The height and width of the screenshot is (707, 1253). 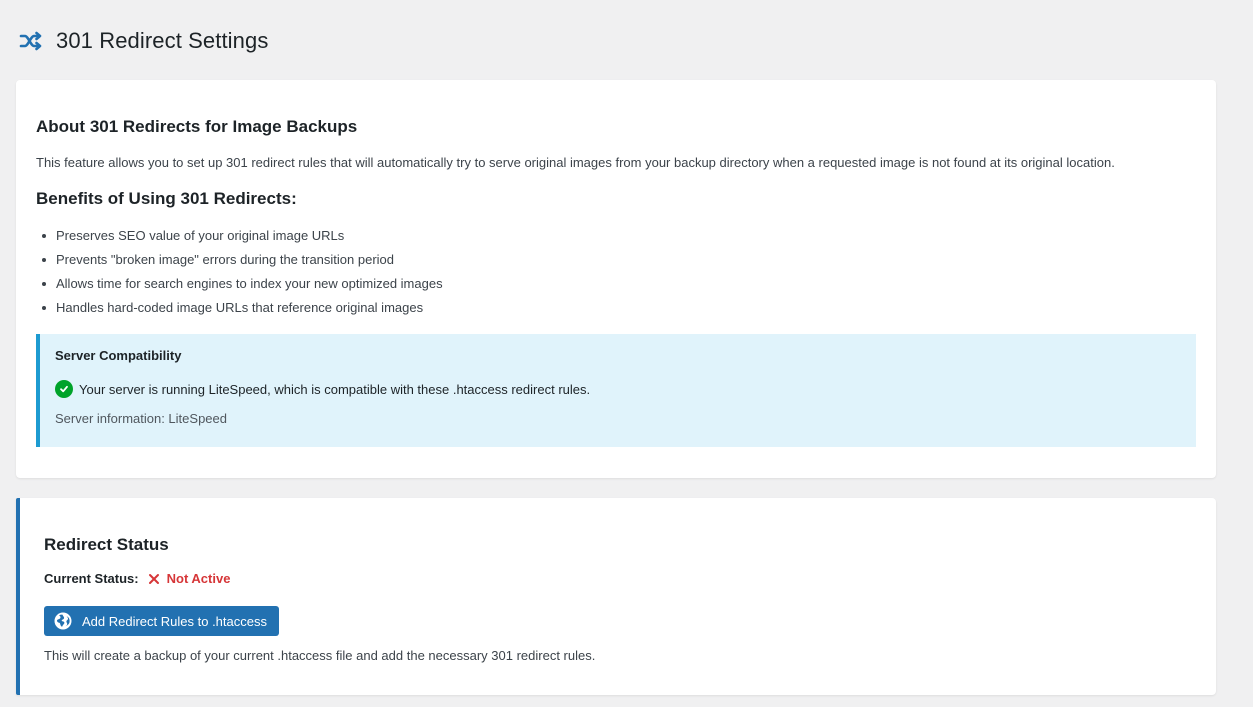 I want to click on page-title: 301 Redirect Settings, so click(x=162, y=40).